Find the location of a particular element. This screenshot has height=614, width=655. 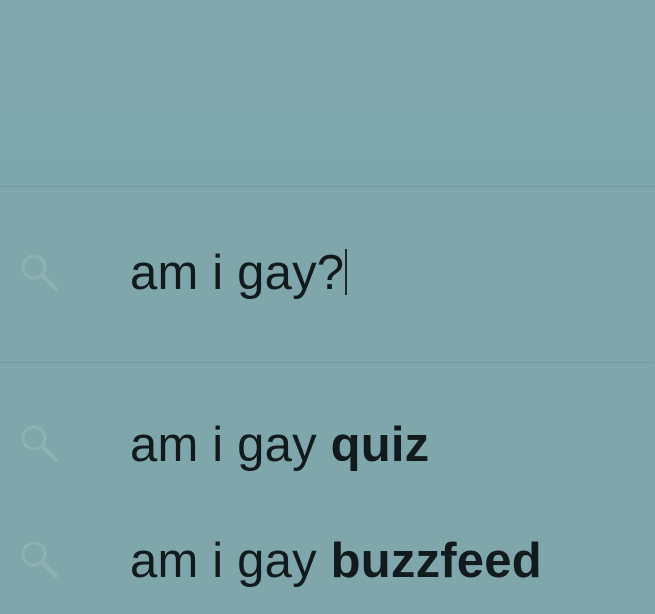

search-input: am i gay? is located at coordinates (239, 273).